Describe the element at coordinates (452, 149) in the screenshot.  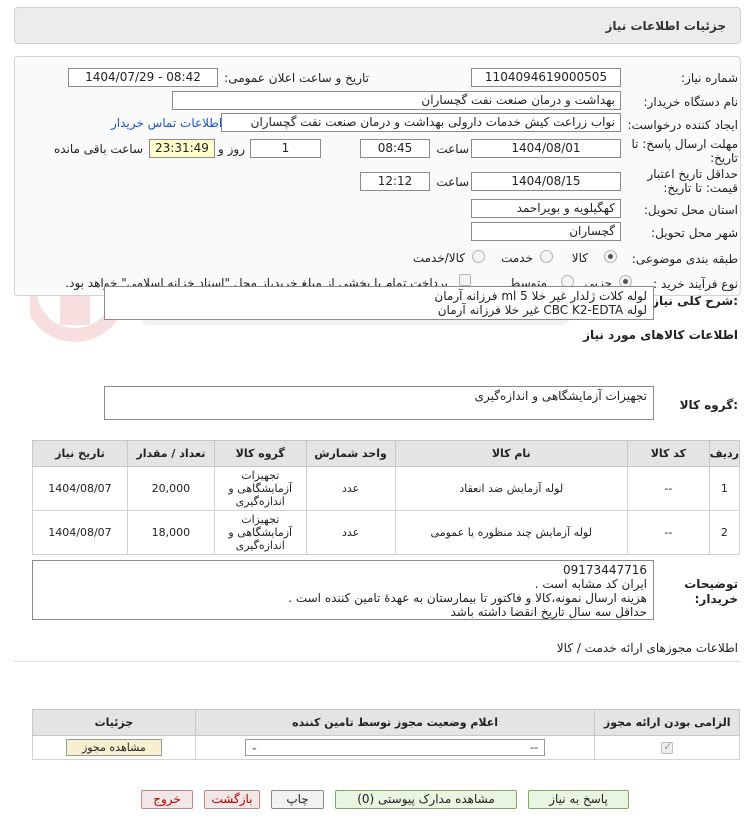
I see `reply-time-label: ساعت` at that location.